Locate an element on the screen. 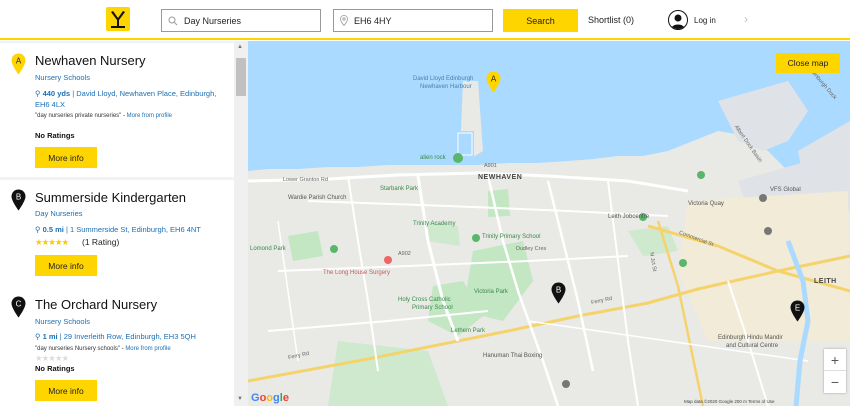  search-where-input: EH6 4HY is located at coordinates (413, 20).